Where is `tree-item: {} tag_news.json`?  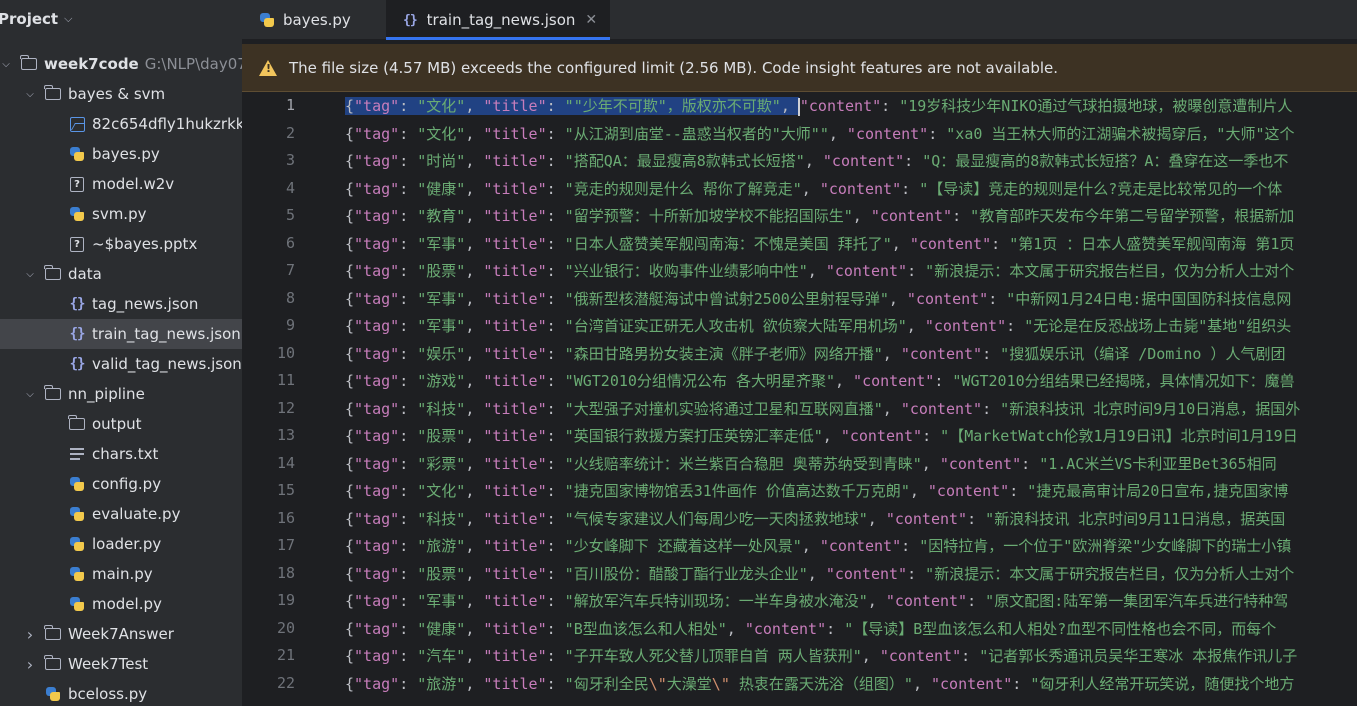 tree-item: {} tag_news.json is located at coordinates (121, 304).